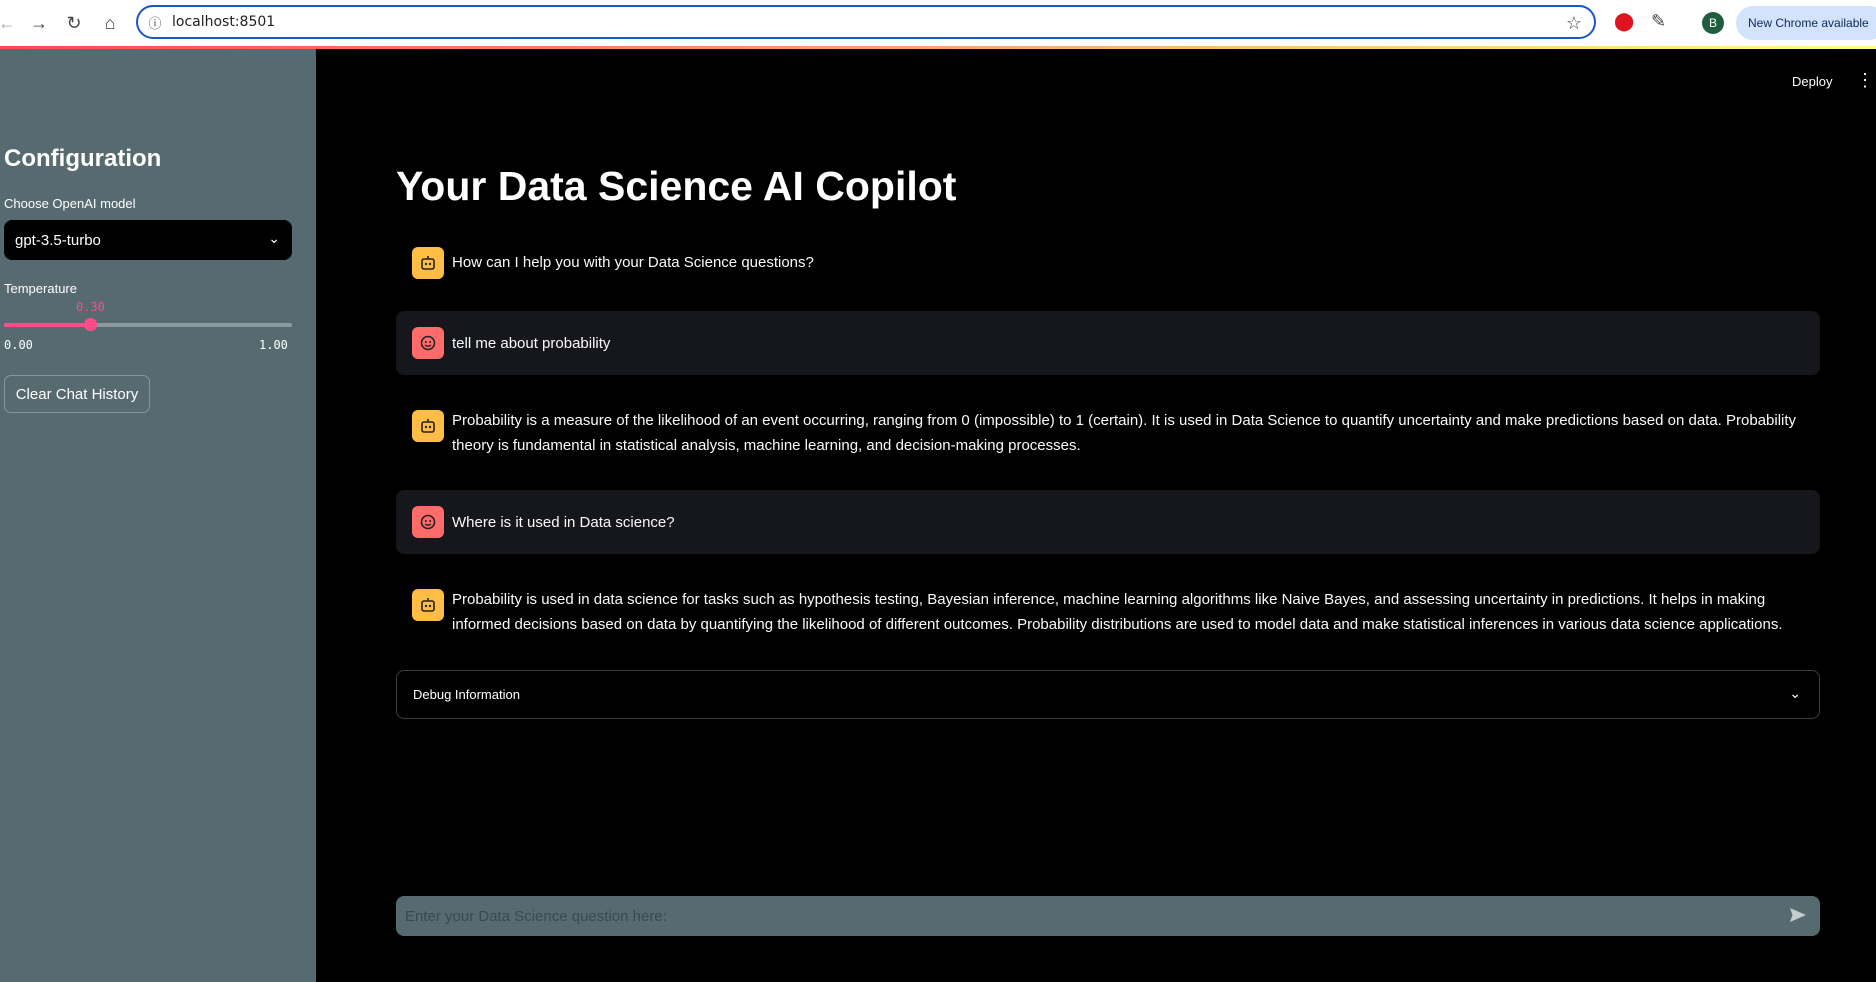 This screenshot has height=982, width=1876. Describe the element at coordinates (1108, 522) in the screenshot. I see `chat-message-user: Where is it used in Data science?` at that location.